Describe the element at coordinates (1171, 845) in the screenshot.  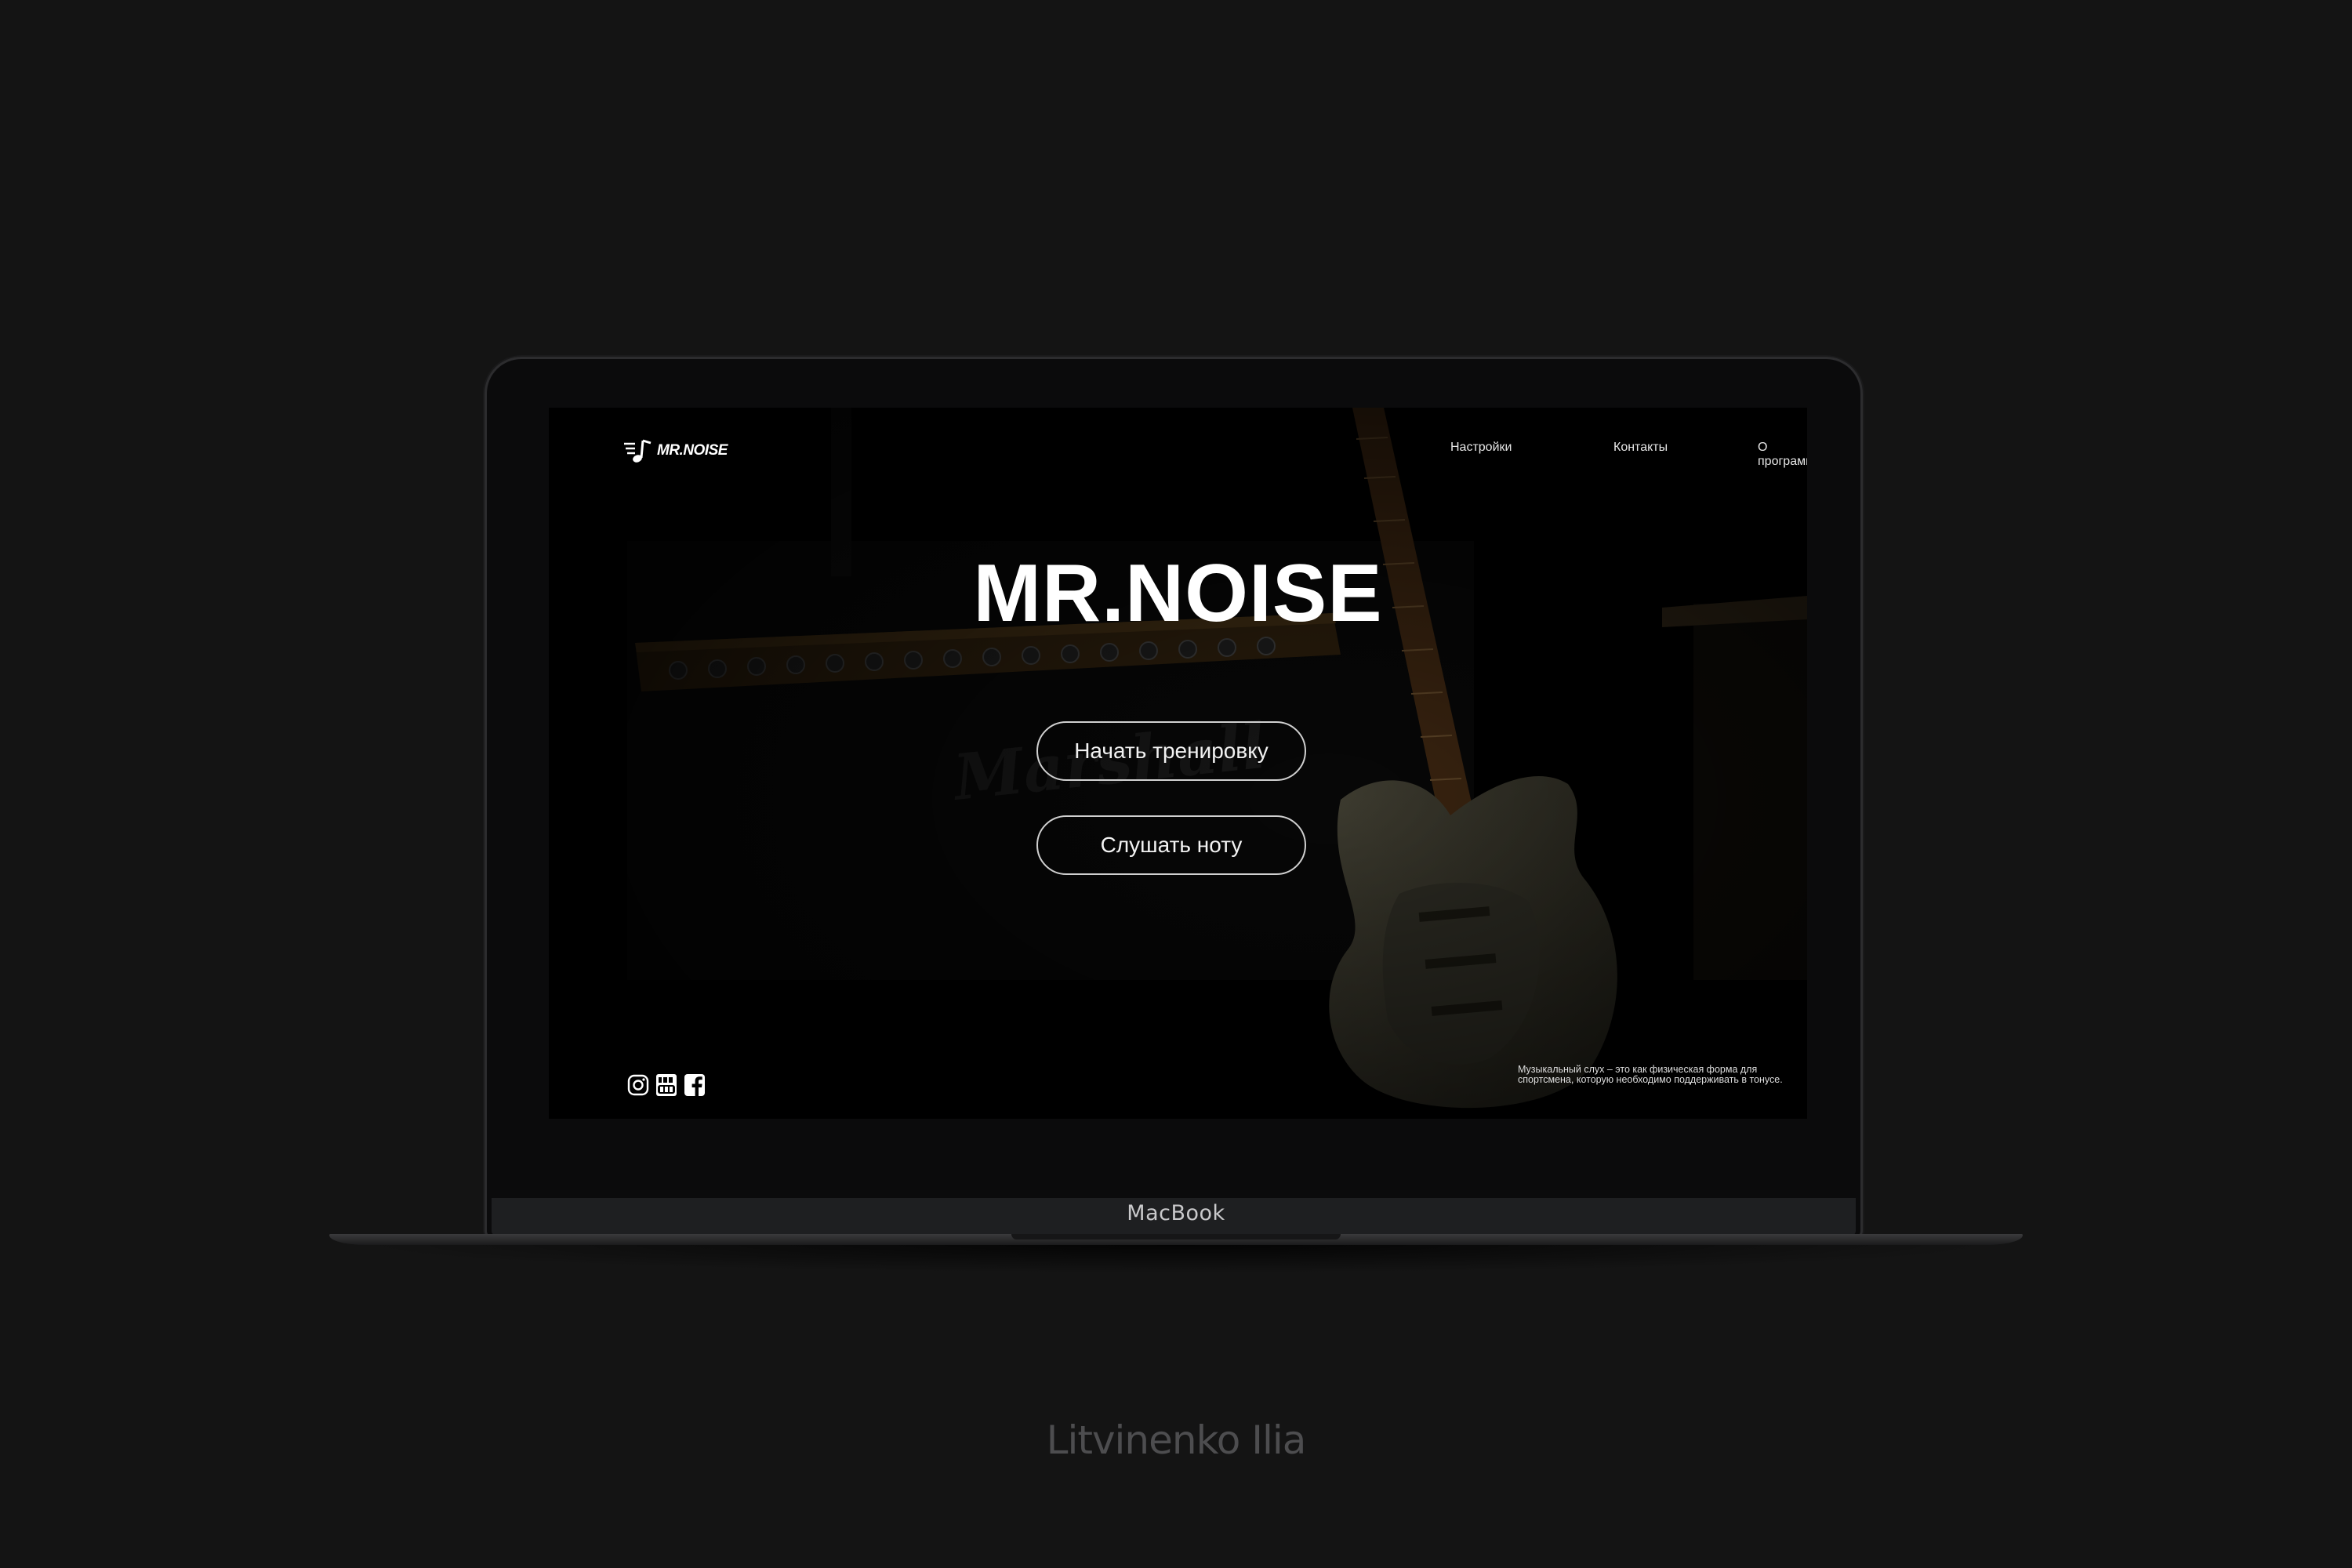
I see `listen-note-button: Слушать ноту` at that location.